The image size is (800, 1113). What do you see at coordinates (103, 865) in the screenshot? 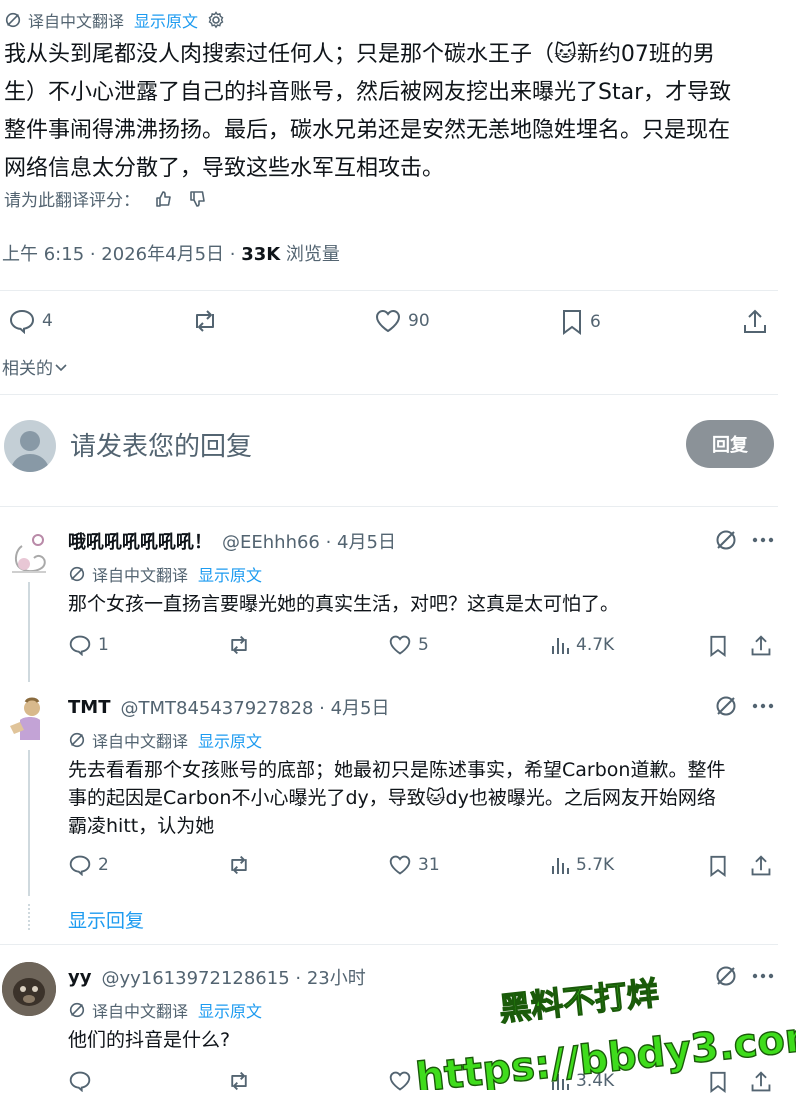
I see `reply-count: 2` at bounding box center [103, 865].